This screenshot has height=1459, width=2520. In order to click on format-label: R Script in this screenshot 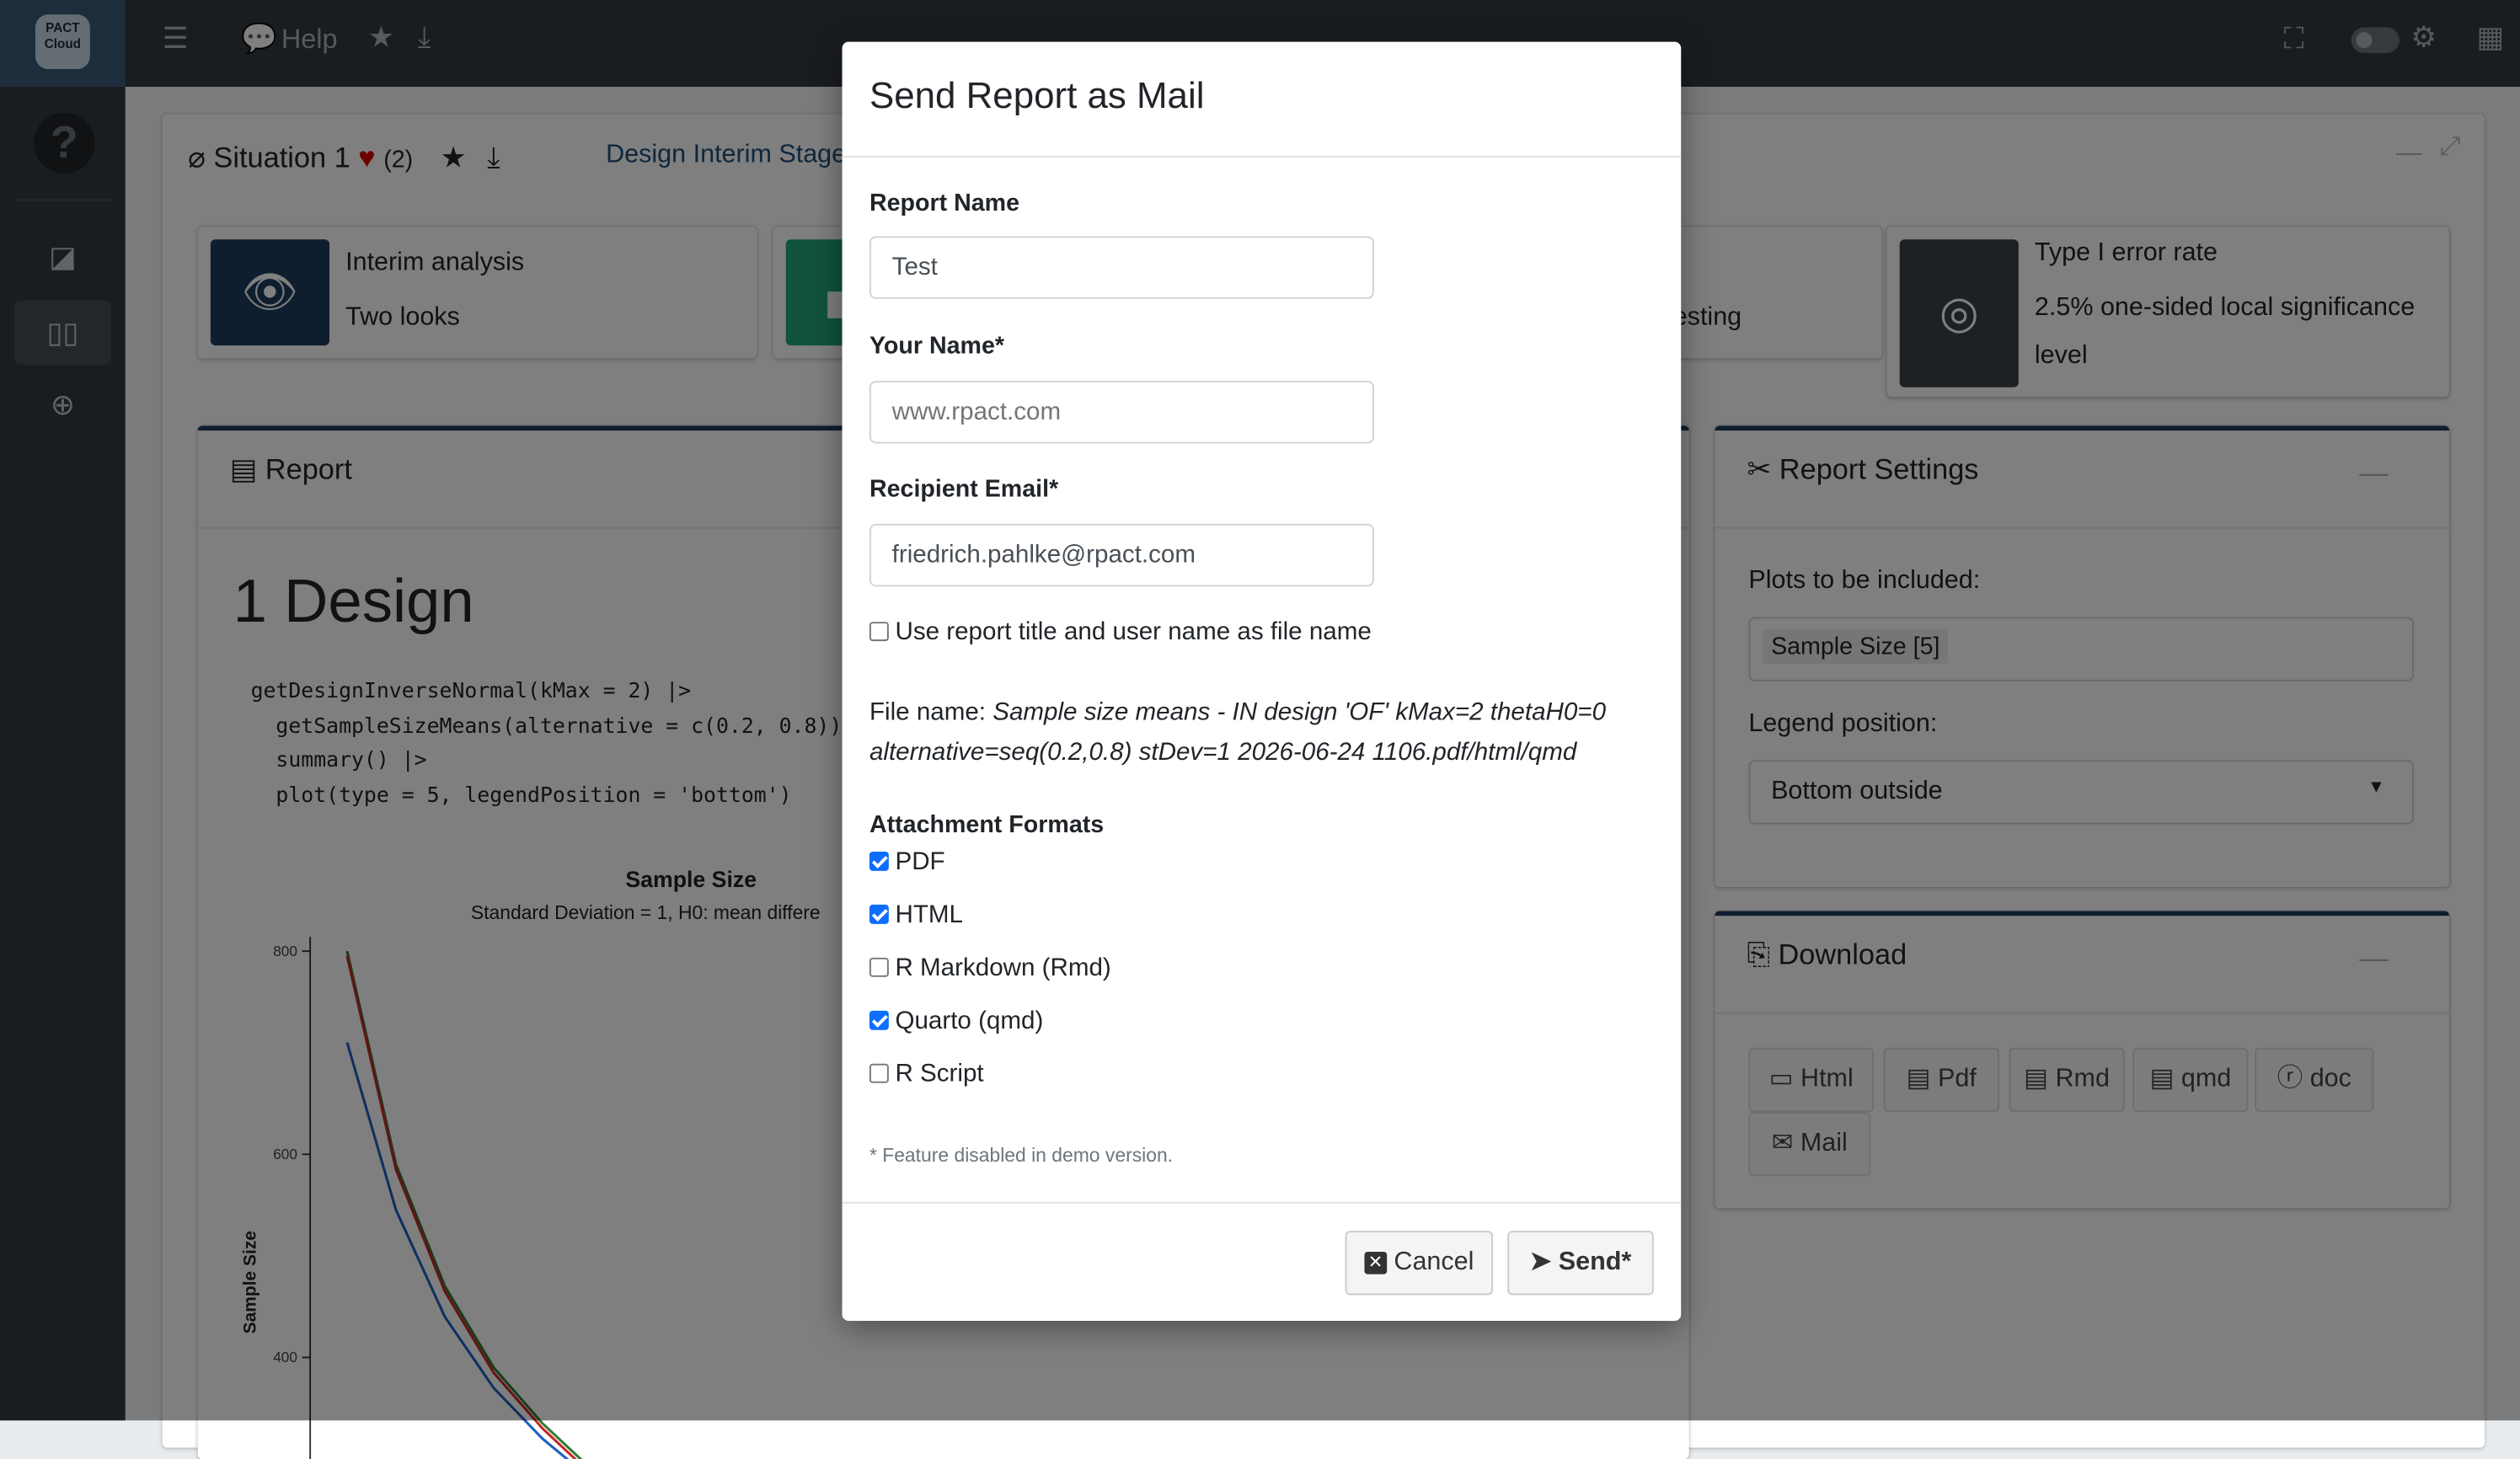, I will do `click(939, 1074)`.